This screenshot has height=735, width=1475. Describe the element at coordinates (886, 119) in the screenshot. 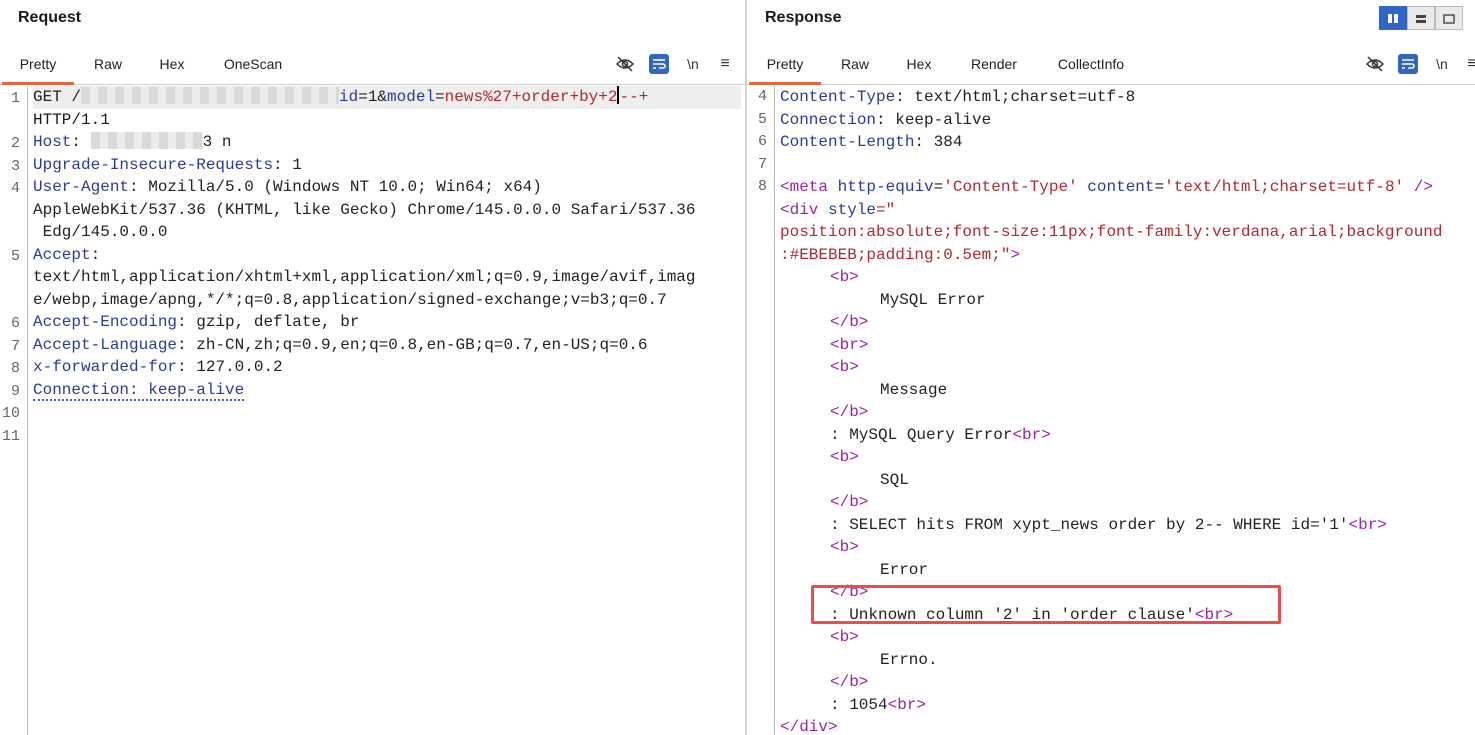

I see `response-line-5: Connection: keep-alive` at that location.